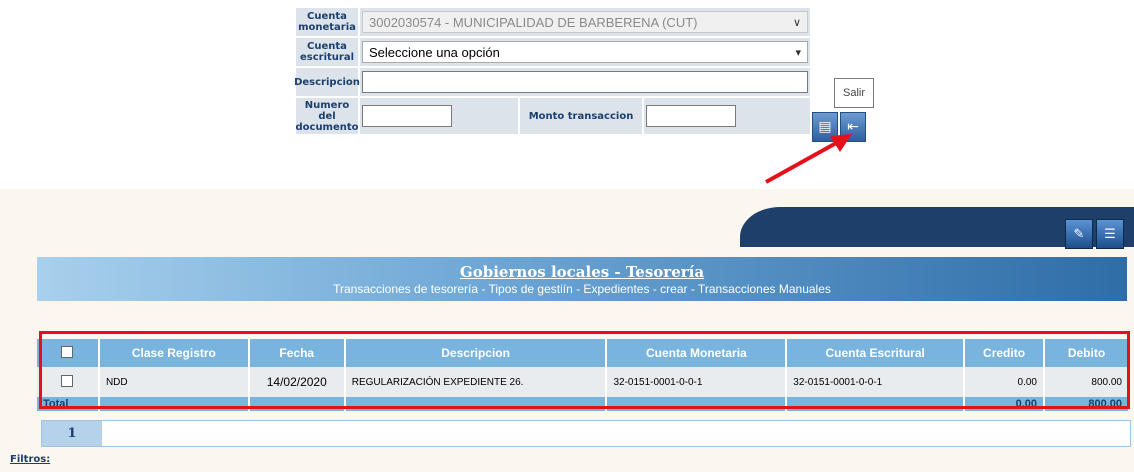 This screenshot has height=472, width=1134. I want to click on numero-documento-input, so click(407, 116).